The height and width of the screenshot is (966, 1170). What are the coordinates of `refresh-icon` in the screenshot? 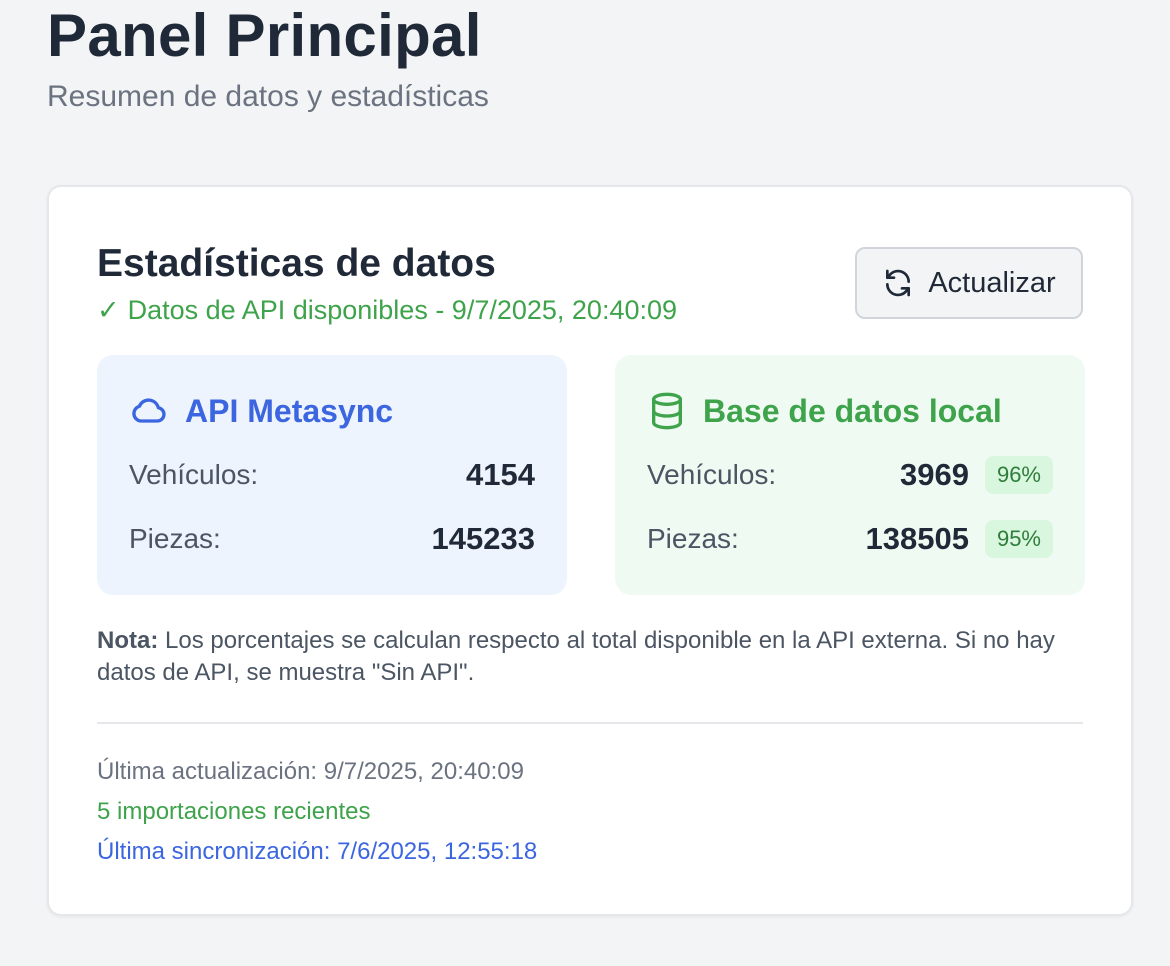 It's located at (898, 283).